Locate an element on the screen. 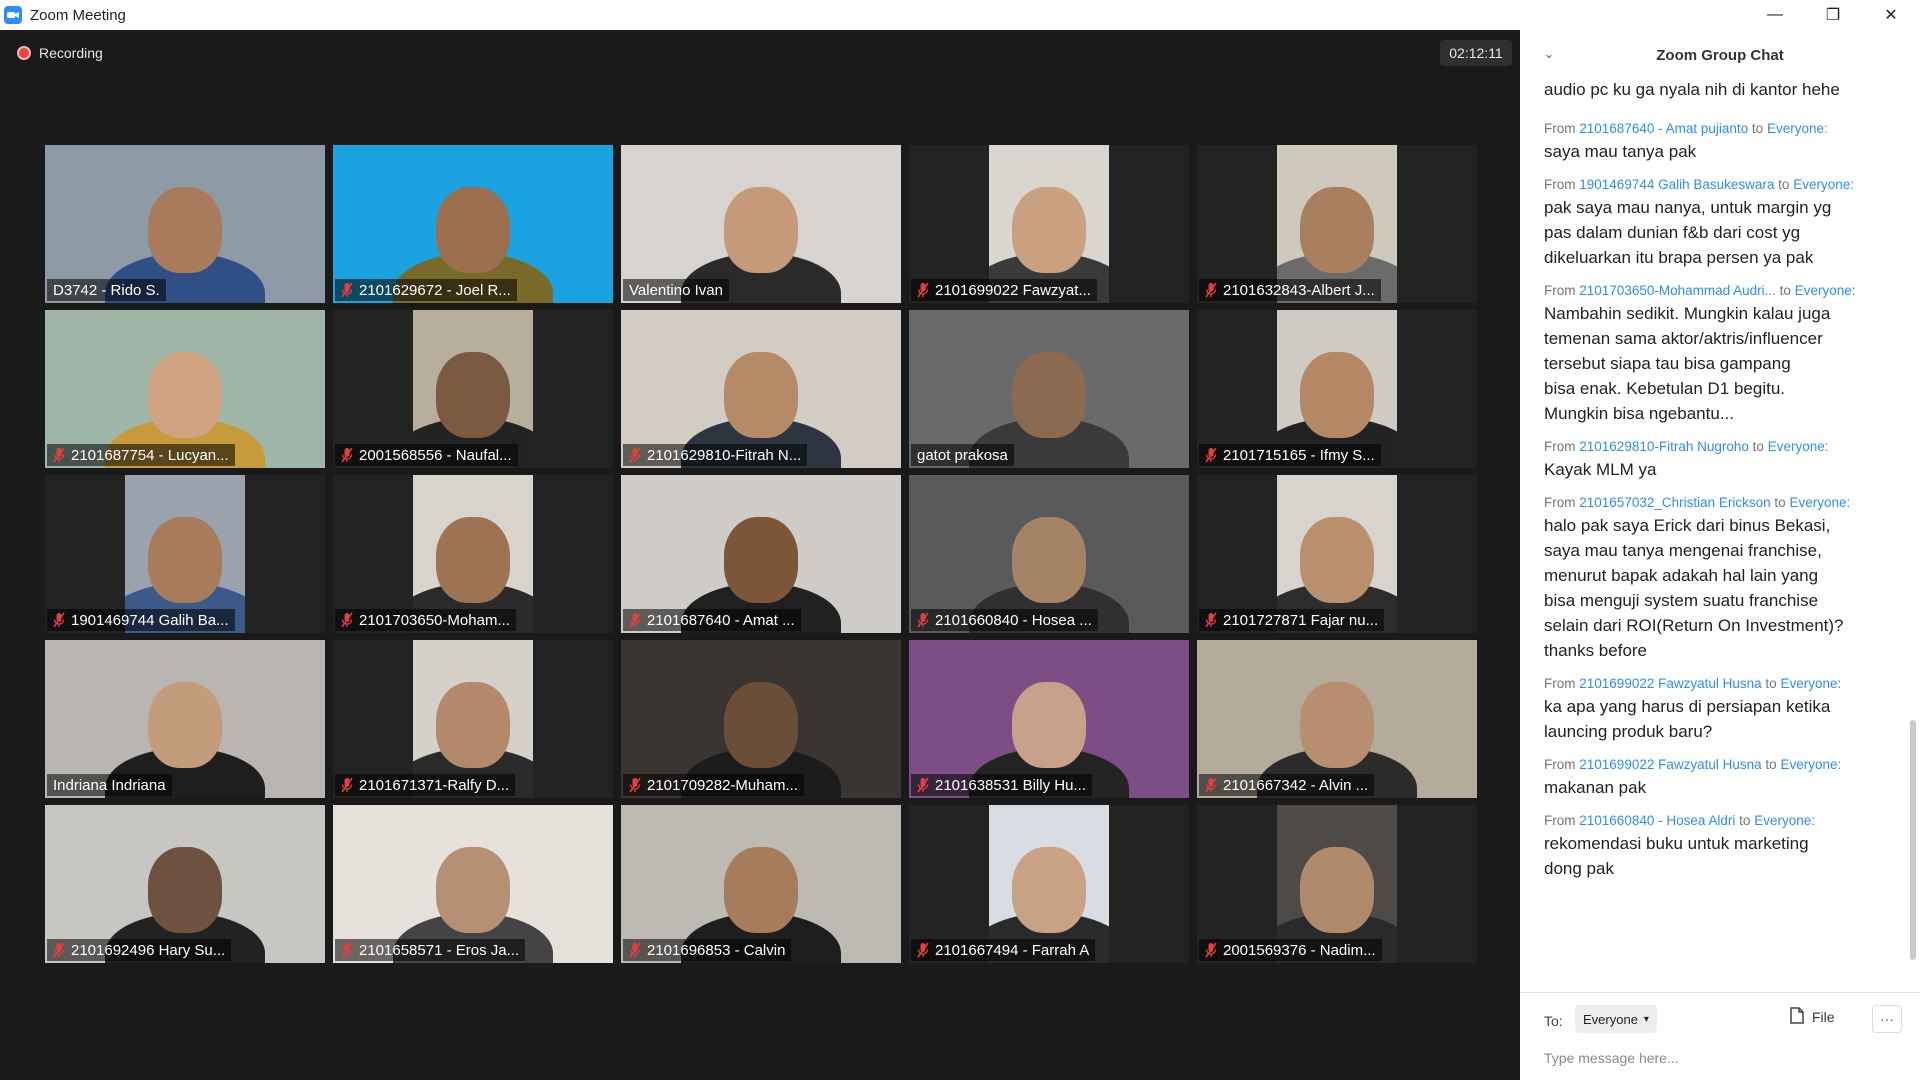 The width and height of the screenshot is (1920, 1080). participant-tile: 2101667494 - Farrah A is located at coordinates (1049, 884).